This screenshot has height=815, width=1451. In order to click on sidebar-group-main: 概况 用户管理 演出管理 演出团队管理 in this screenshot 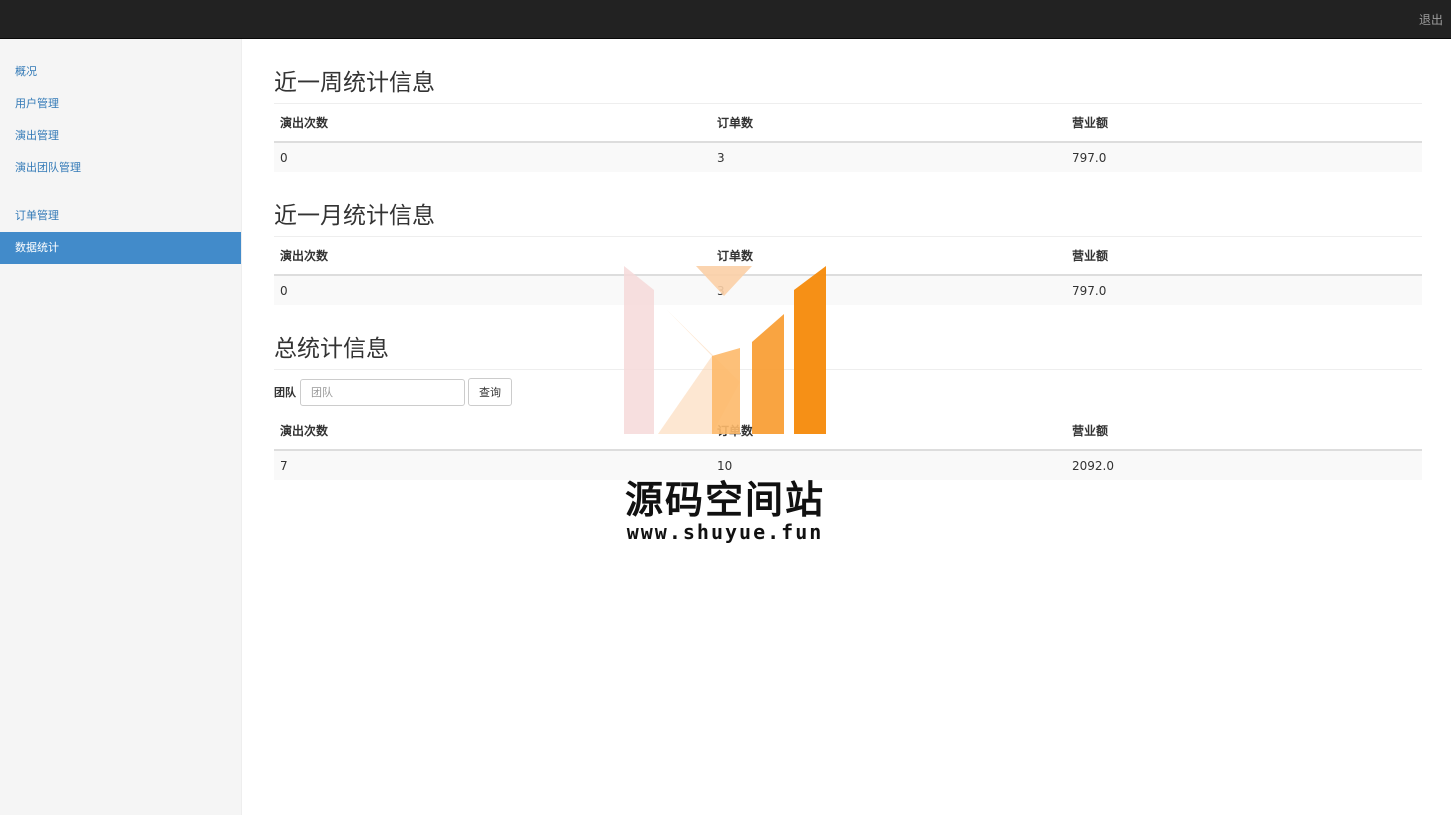, I will do `click(120, 120)`.